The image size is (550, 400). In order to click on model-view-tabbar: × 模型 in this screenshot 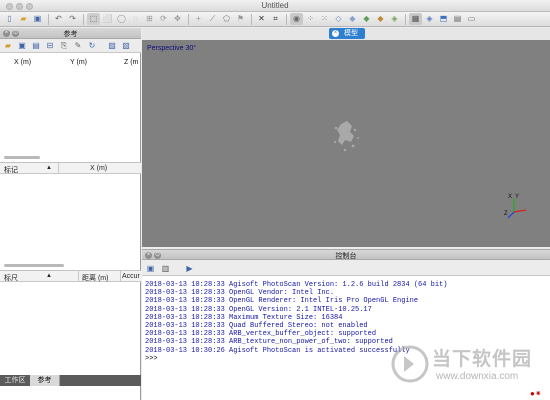, I will do `click(346, 34)`.